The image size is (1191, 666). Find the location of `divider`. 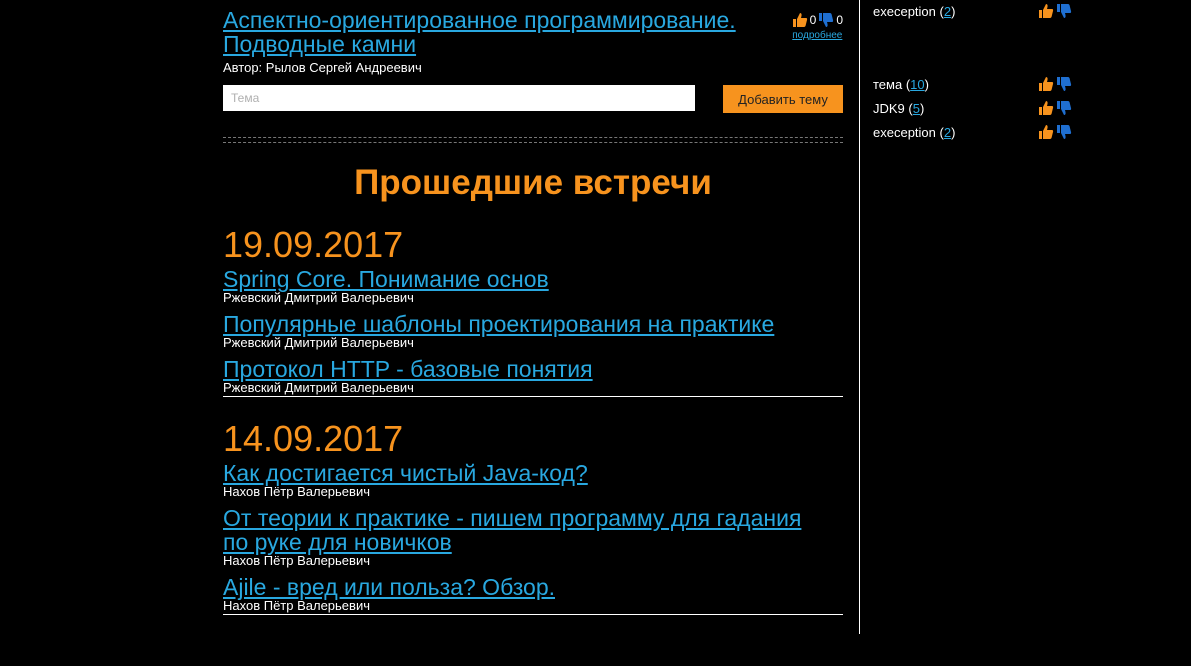

divider is located at coordinates (533, 140).